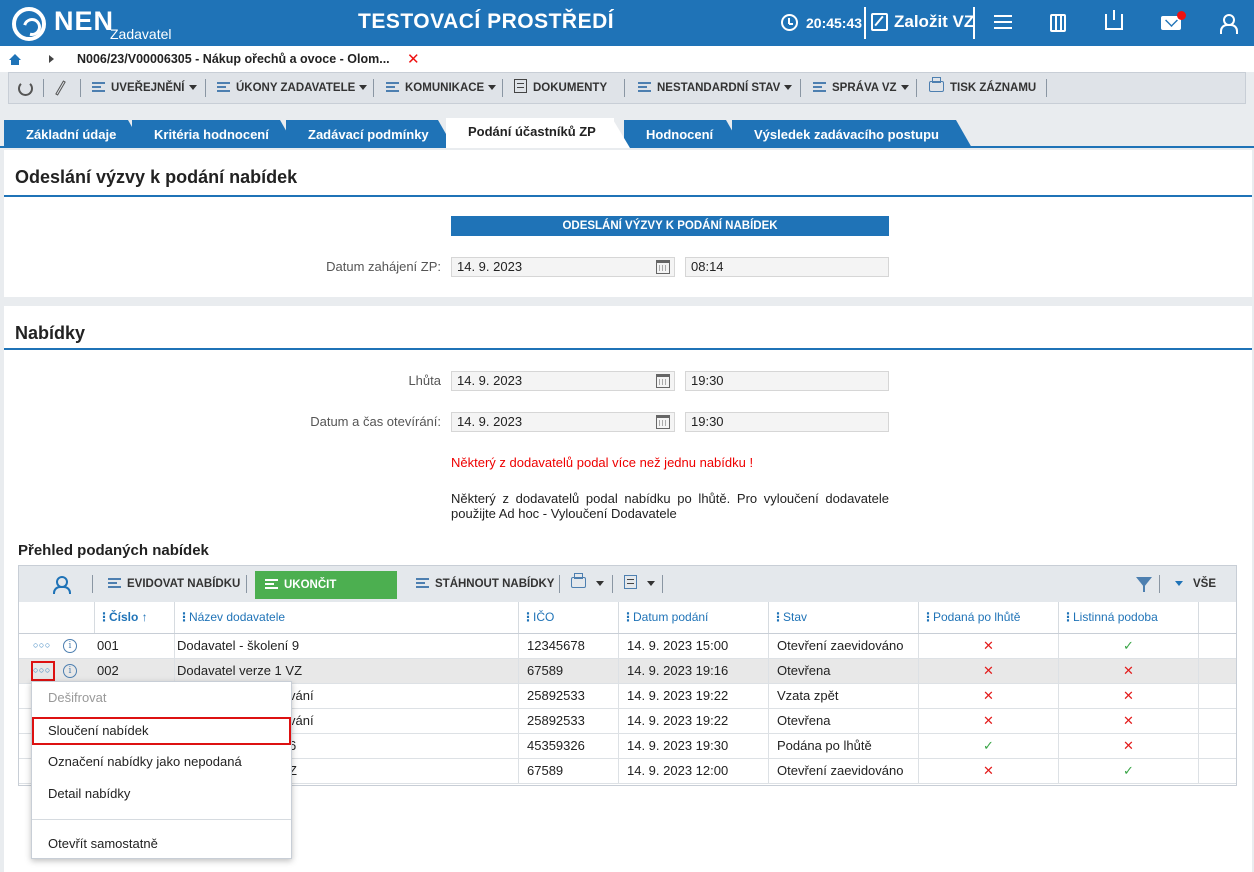 The image size is (1254, 872). What do you see at coordinates (934, 22) in the screenshot?
I see `create-vz-button: Založit VZ` at bounding box center [934, 22].